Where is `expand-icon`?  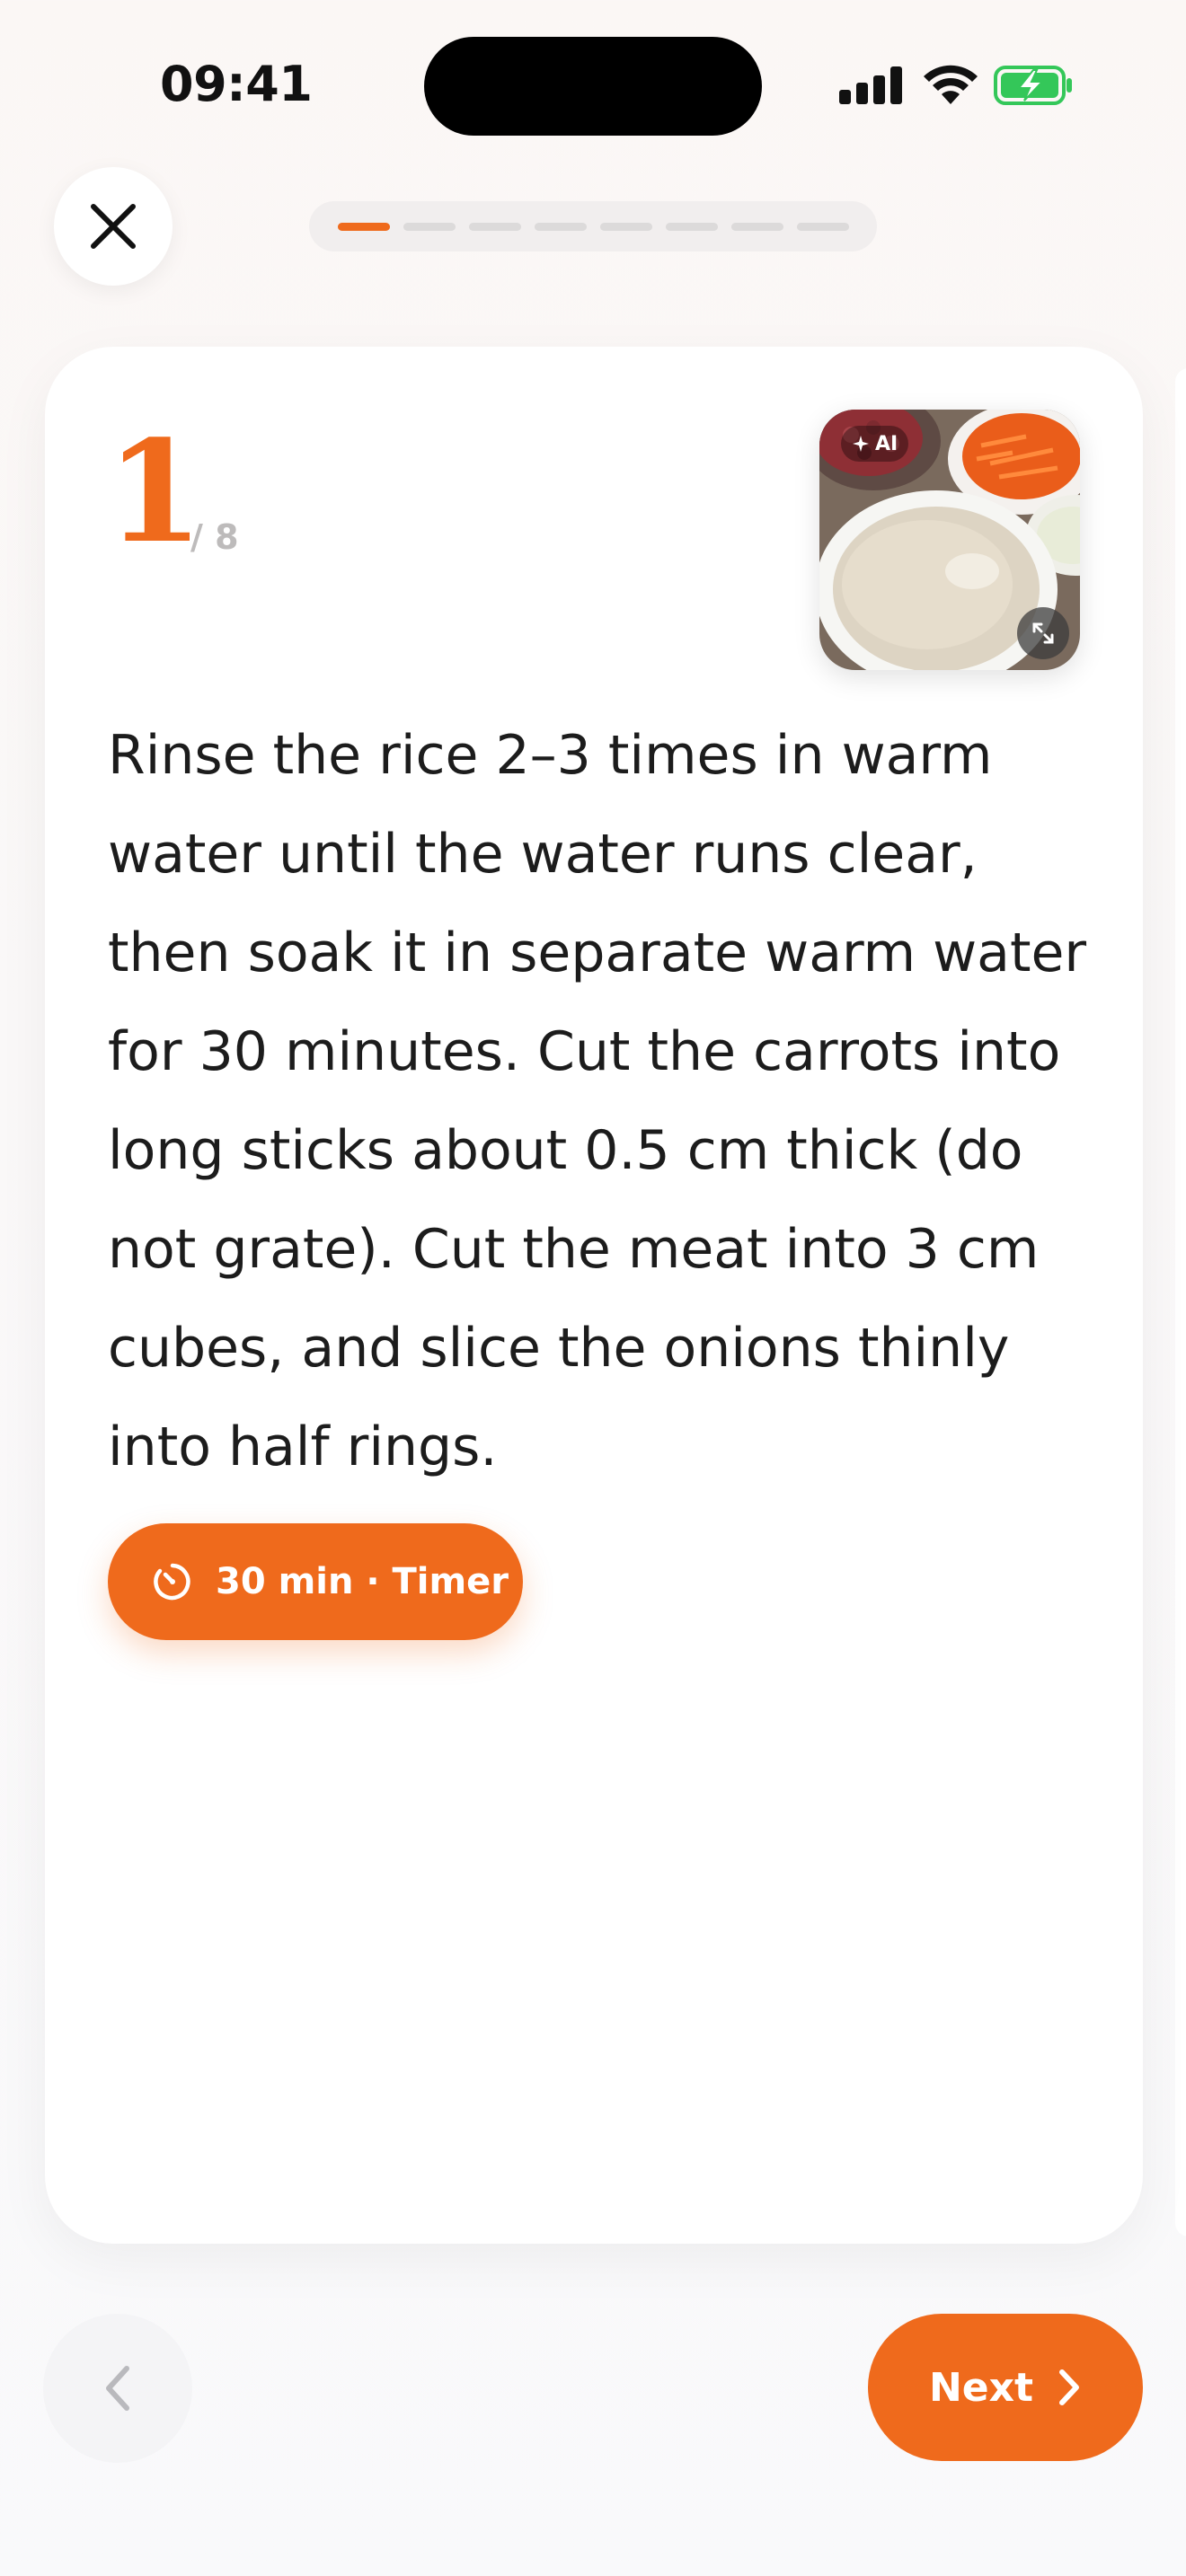
expand-icon is located at coordinates (1043, 633).